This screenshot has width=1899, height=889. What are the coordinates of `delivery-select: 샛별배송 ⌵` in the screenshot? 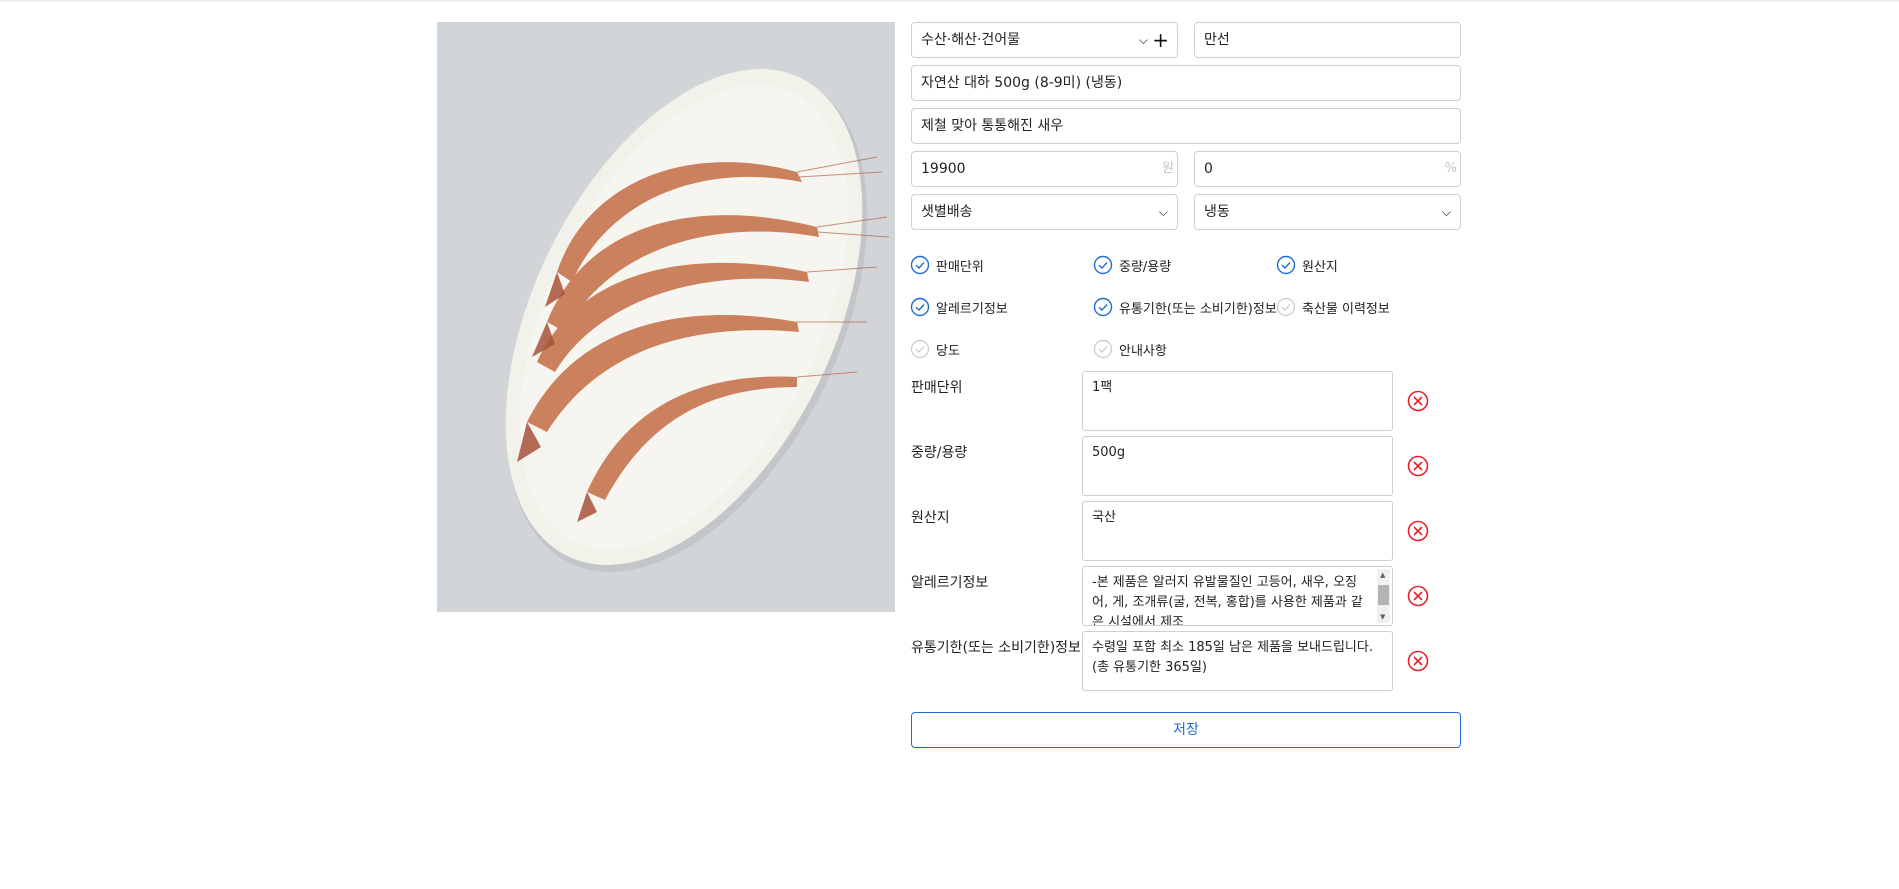 It's located at (1044, 212).